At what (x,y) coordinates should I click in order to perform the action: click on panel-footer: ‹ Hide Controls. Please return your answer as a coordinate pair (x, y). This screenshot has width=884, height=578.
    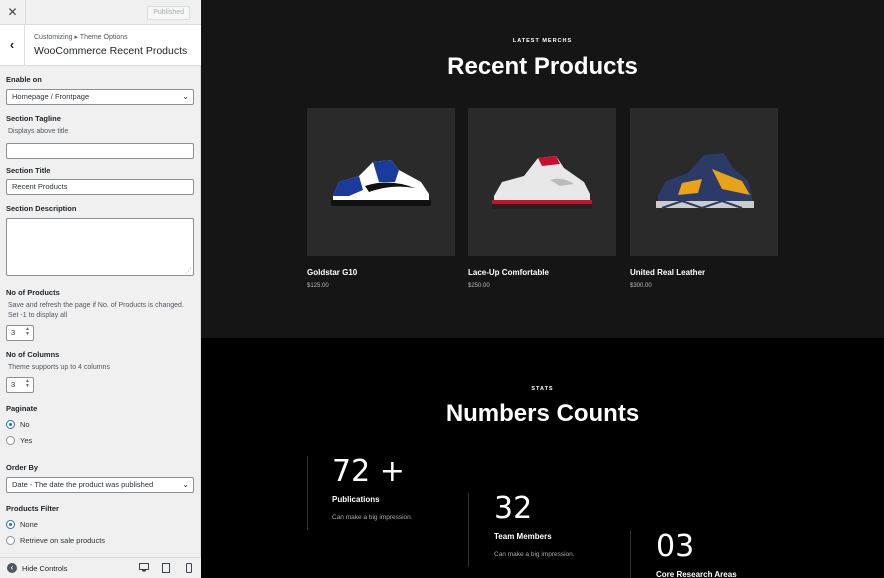
    Looking at the image, I should click on (100, 567).